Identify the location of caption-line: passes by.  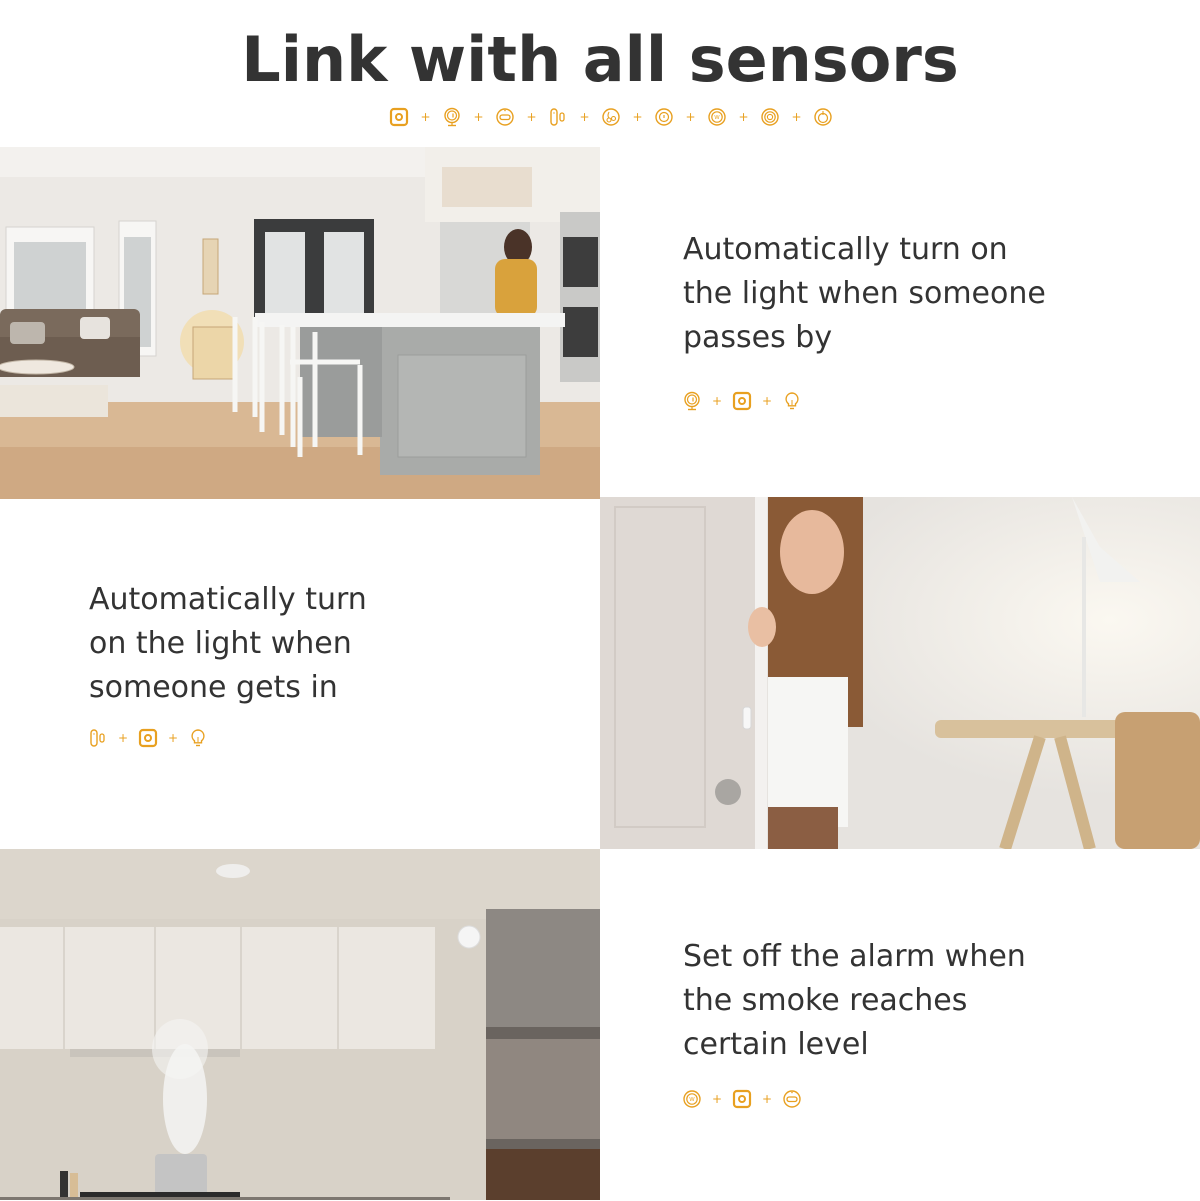
(758, 337).